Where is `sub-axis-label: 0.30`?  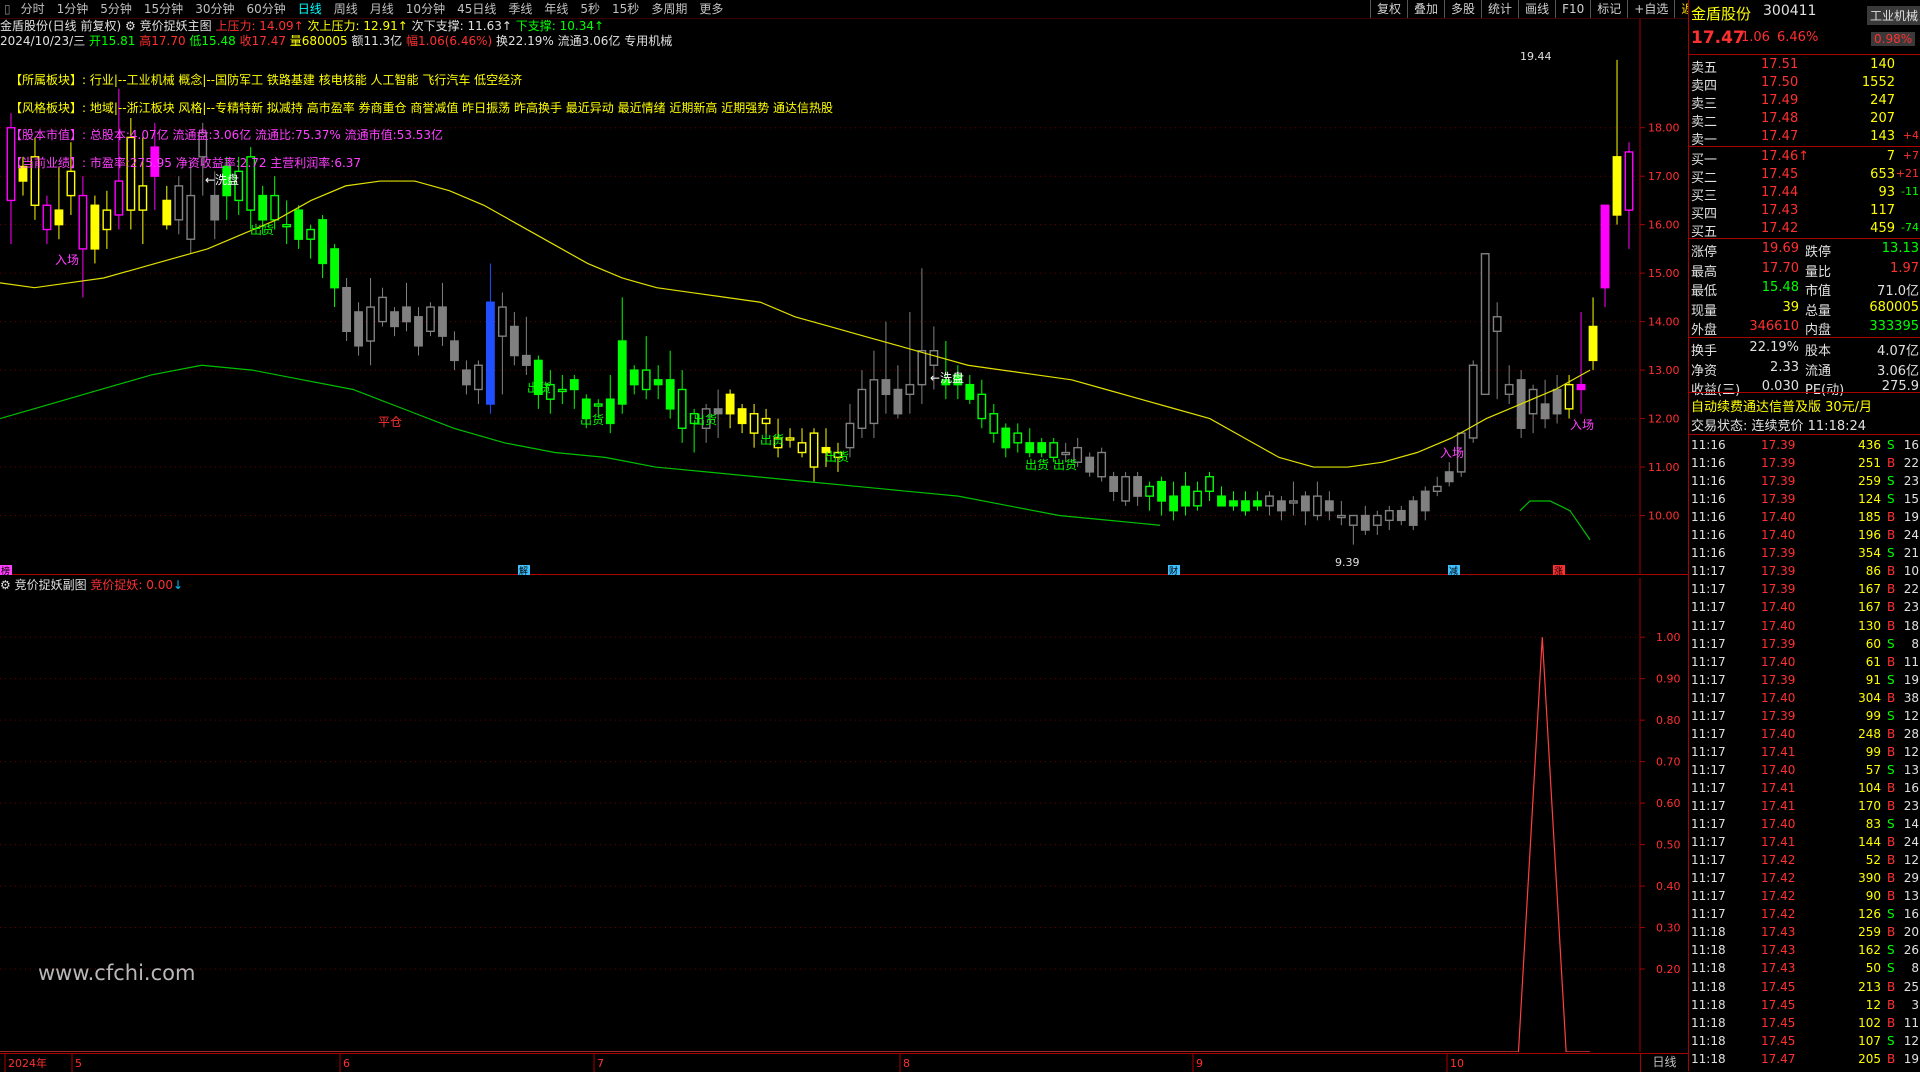 sub-axis-label: 0.30 is located at coordinates (1668, 928).